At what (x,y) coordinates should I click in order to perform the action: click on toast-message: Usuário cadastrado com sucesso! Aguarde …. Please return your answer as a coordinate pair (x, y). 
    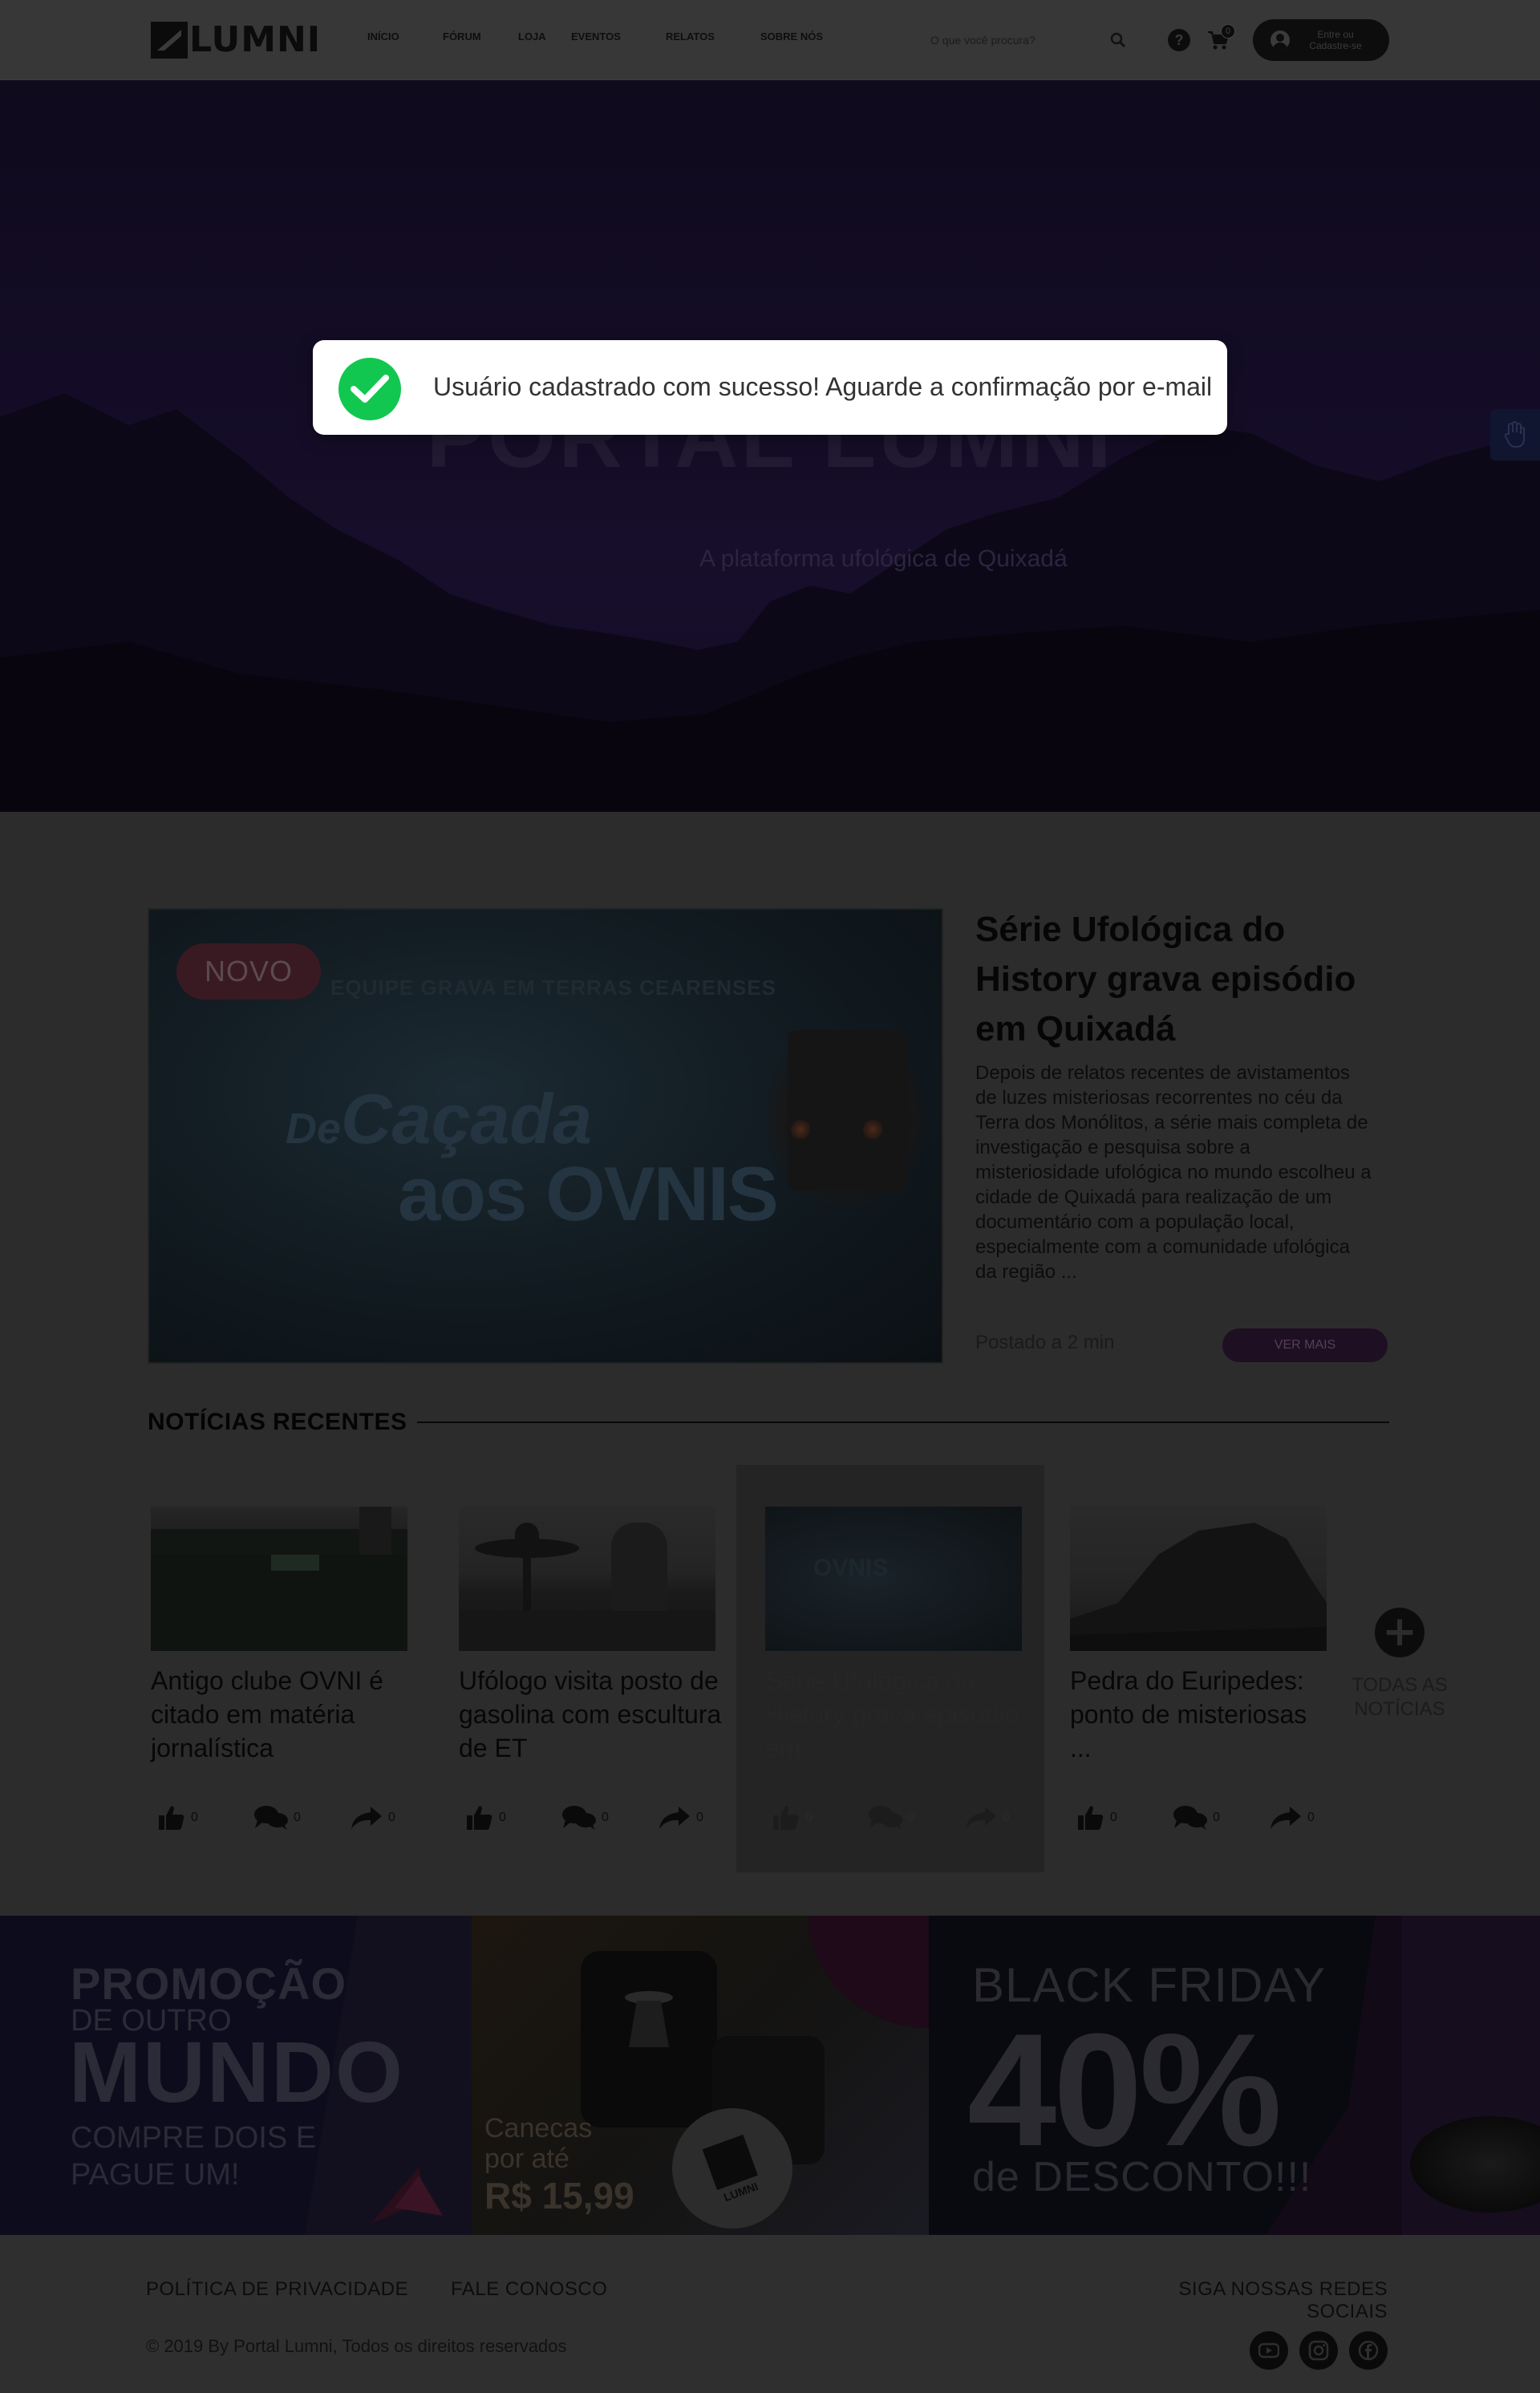
    Looking at the image, I should click on (823, 386).